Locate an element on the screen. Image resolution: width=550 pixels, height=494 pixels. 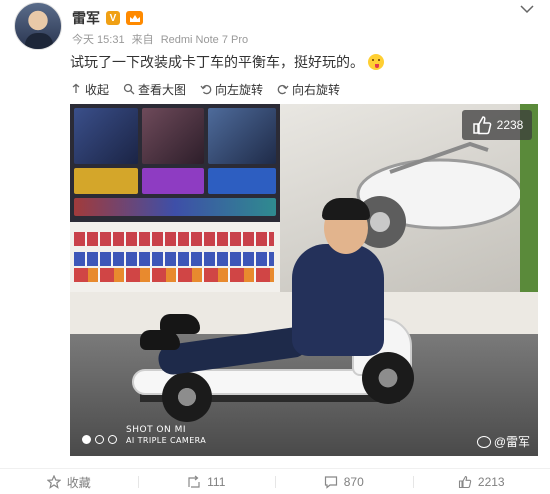
post-header: 雷军 V 今天 15:31 来自 Redmi Note 7 Pro is located at coordinates (274, 26).